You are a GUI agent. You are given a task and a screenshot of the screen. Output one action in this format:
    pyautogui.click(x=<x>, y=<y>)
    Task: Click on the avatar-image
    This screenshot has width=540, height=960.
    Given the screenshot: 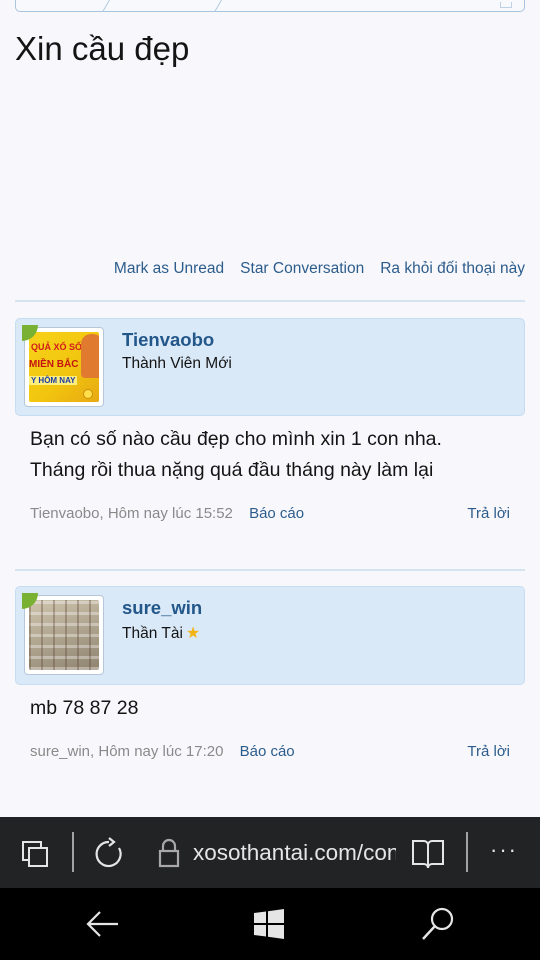 What is the action you would take?
    pyautogui.click(x=64, y=635)
    